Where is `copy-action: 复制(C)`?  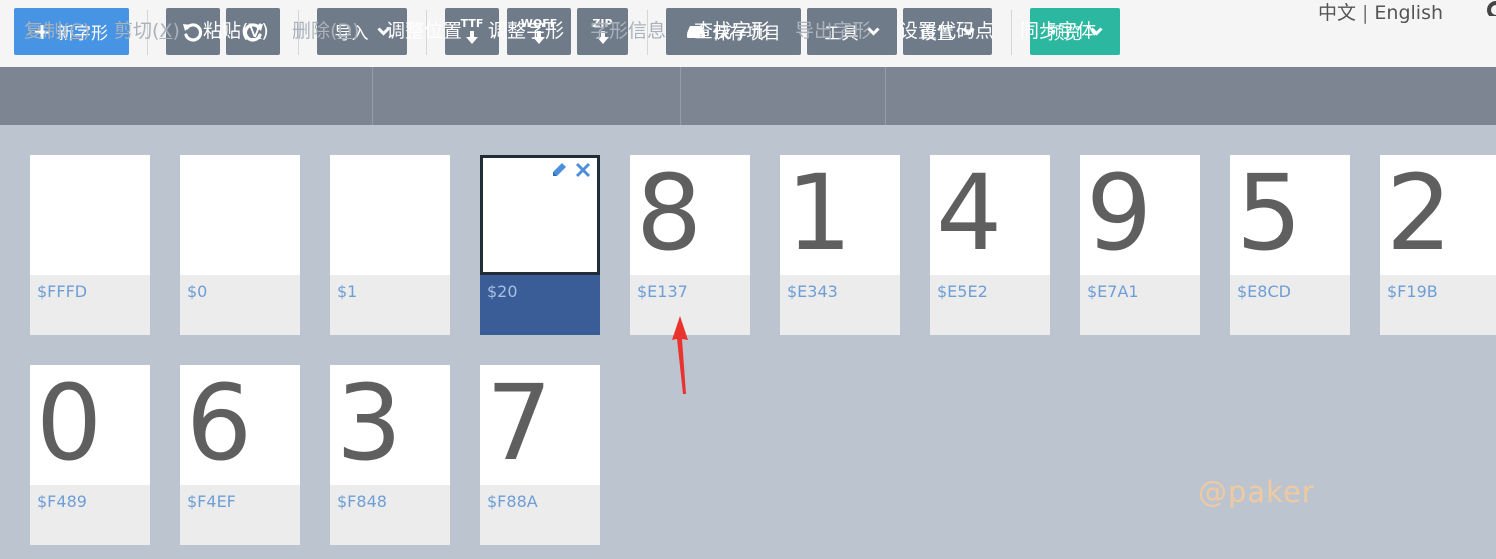 copy-action: 复制(C) is located at coordinates (57, 29).